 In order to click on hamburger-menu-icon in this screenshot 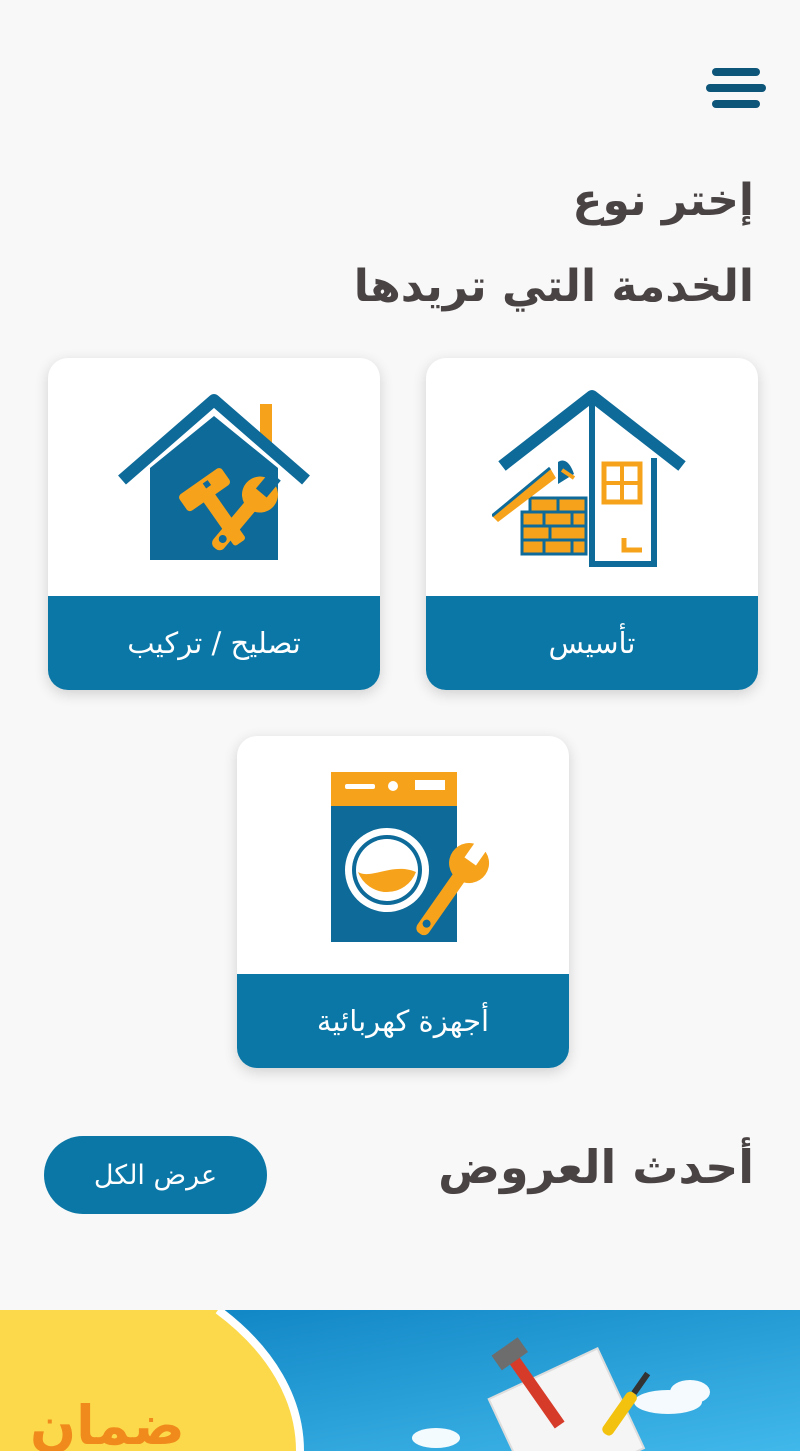, I will do `click(737, 91)`.